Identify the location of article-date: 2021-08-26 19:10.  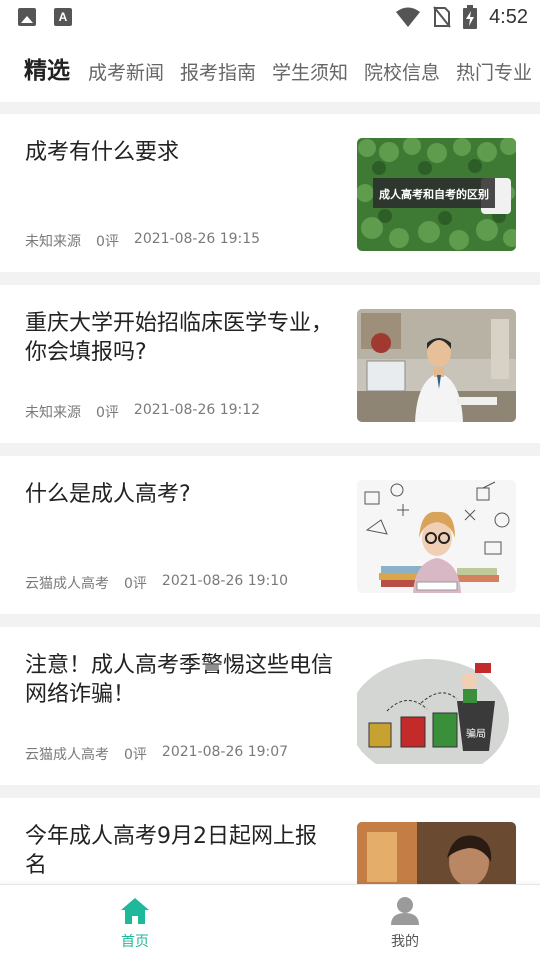
(225, 581).